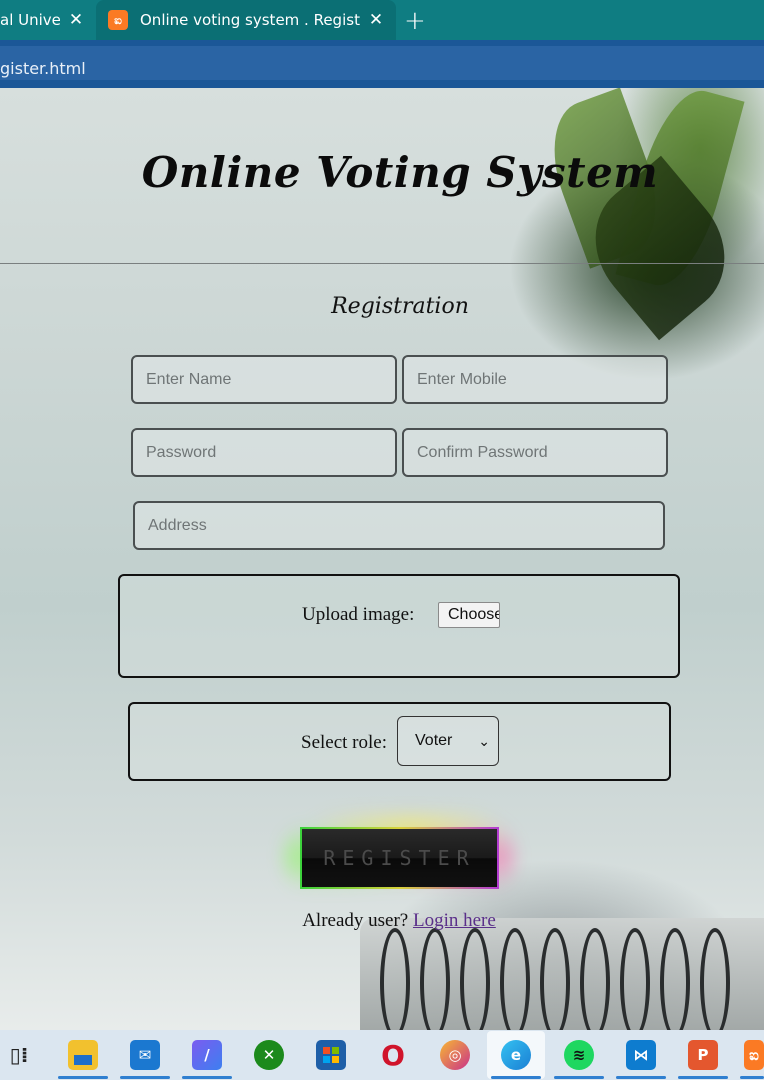  What do you see at coordinates (516, 1055) in the screenshot?
I see `edge-icon: e` at bounding box center [516, 1055].